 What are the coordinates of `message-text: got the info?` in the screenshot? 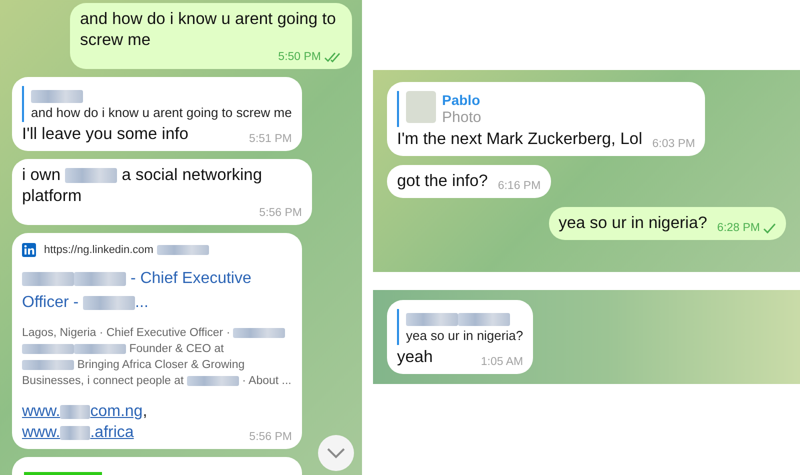 It's located at (442, 181).